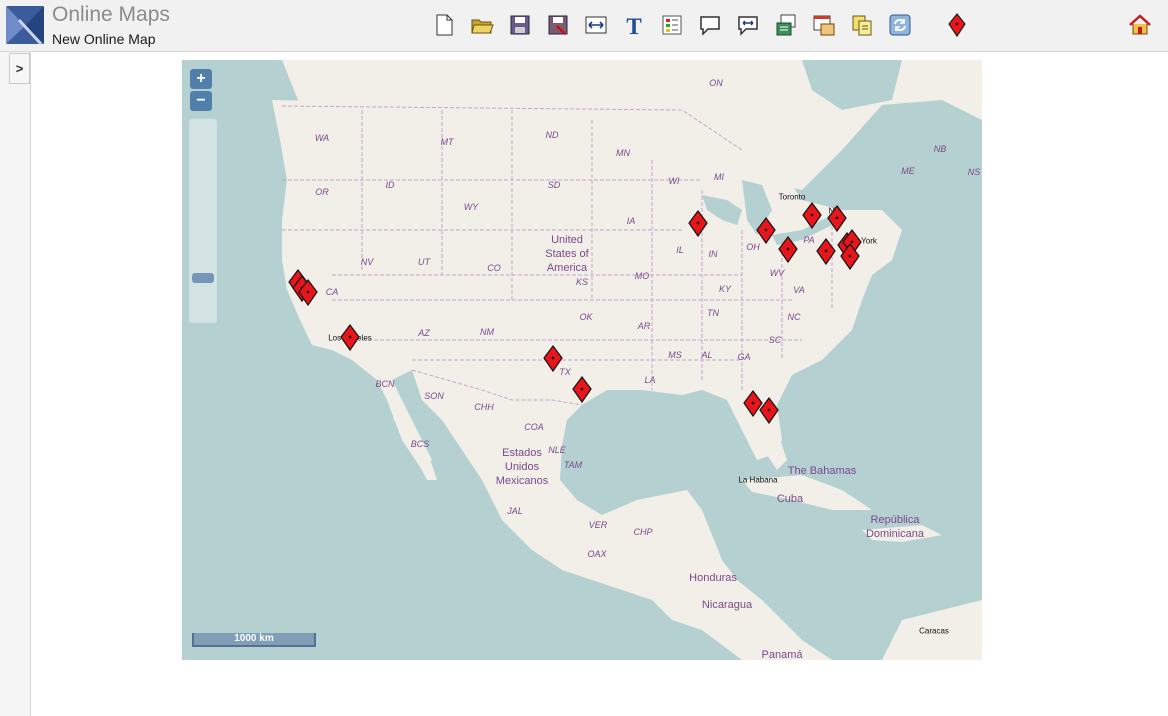 The image size is (1168, 716). What do you see at coordinates (777, 273) in the screenshot?
I see `state-label: WV` at bounding box center [777, 273].